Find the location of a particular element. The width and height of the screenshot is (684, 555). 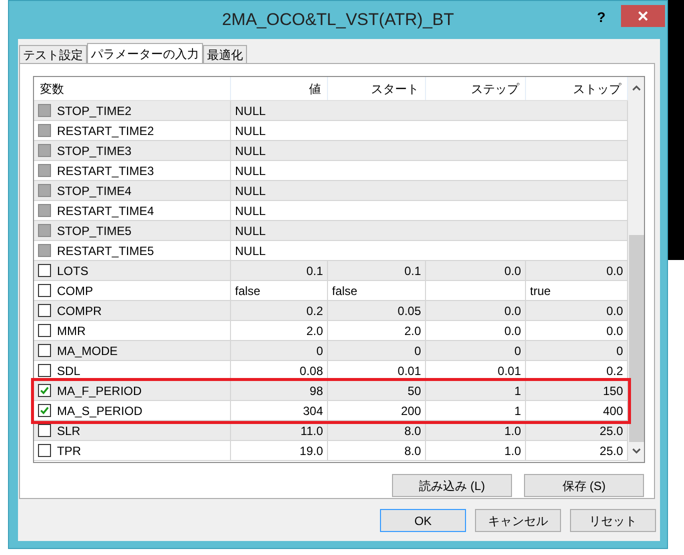

dialog-button: OK is located at coordinates (423, 520).